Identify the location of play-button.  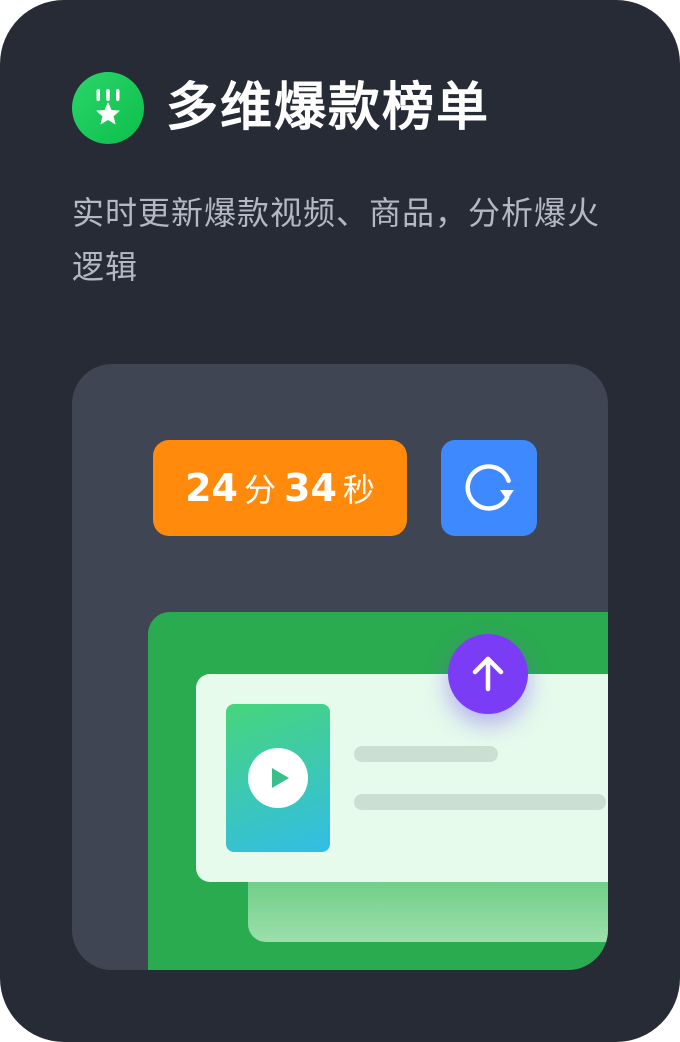
(278, 778).